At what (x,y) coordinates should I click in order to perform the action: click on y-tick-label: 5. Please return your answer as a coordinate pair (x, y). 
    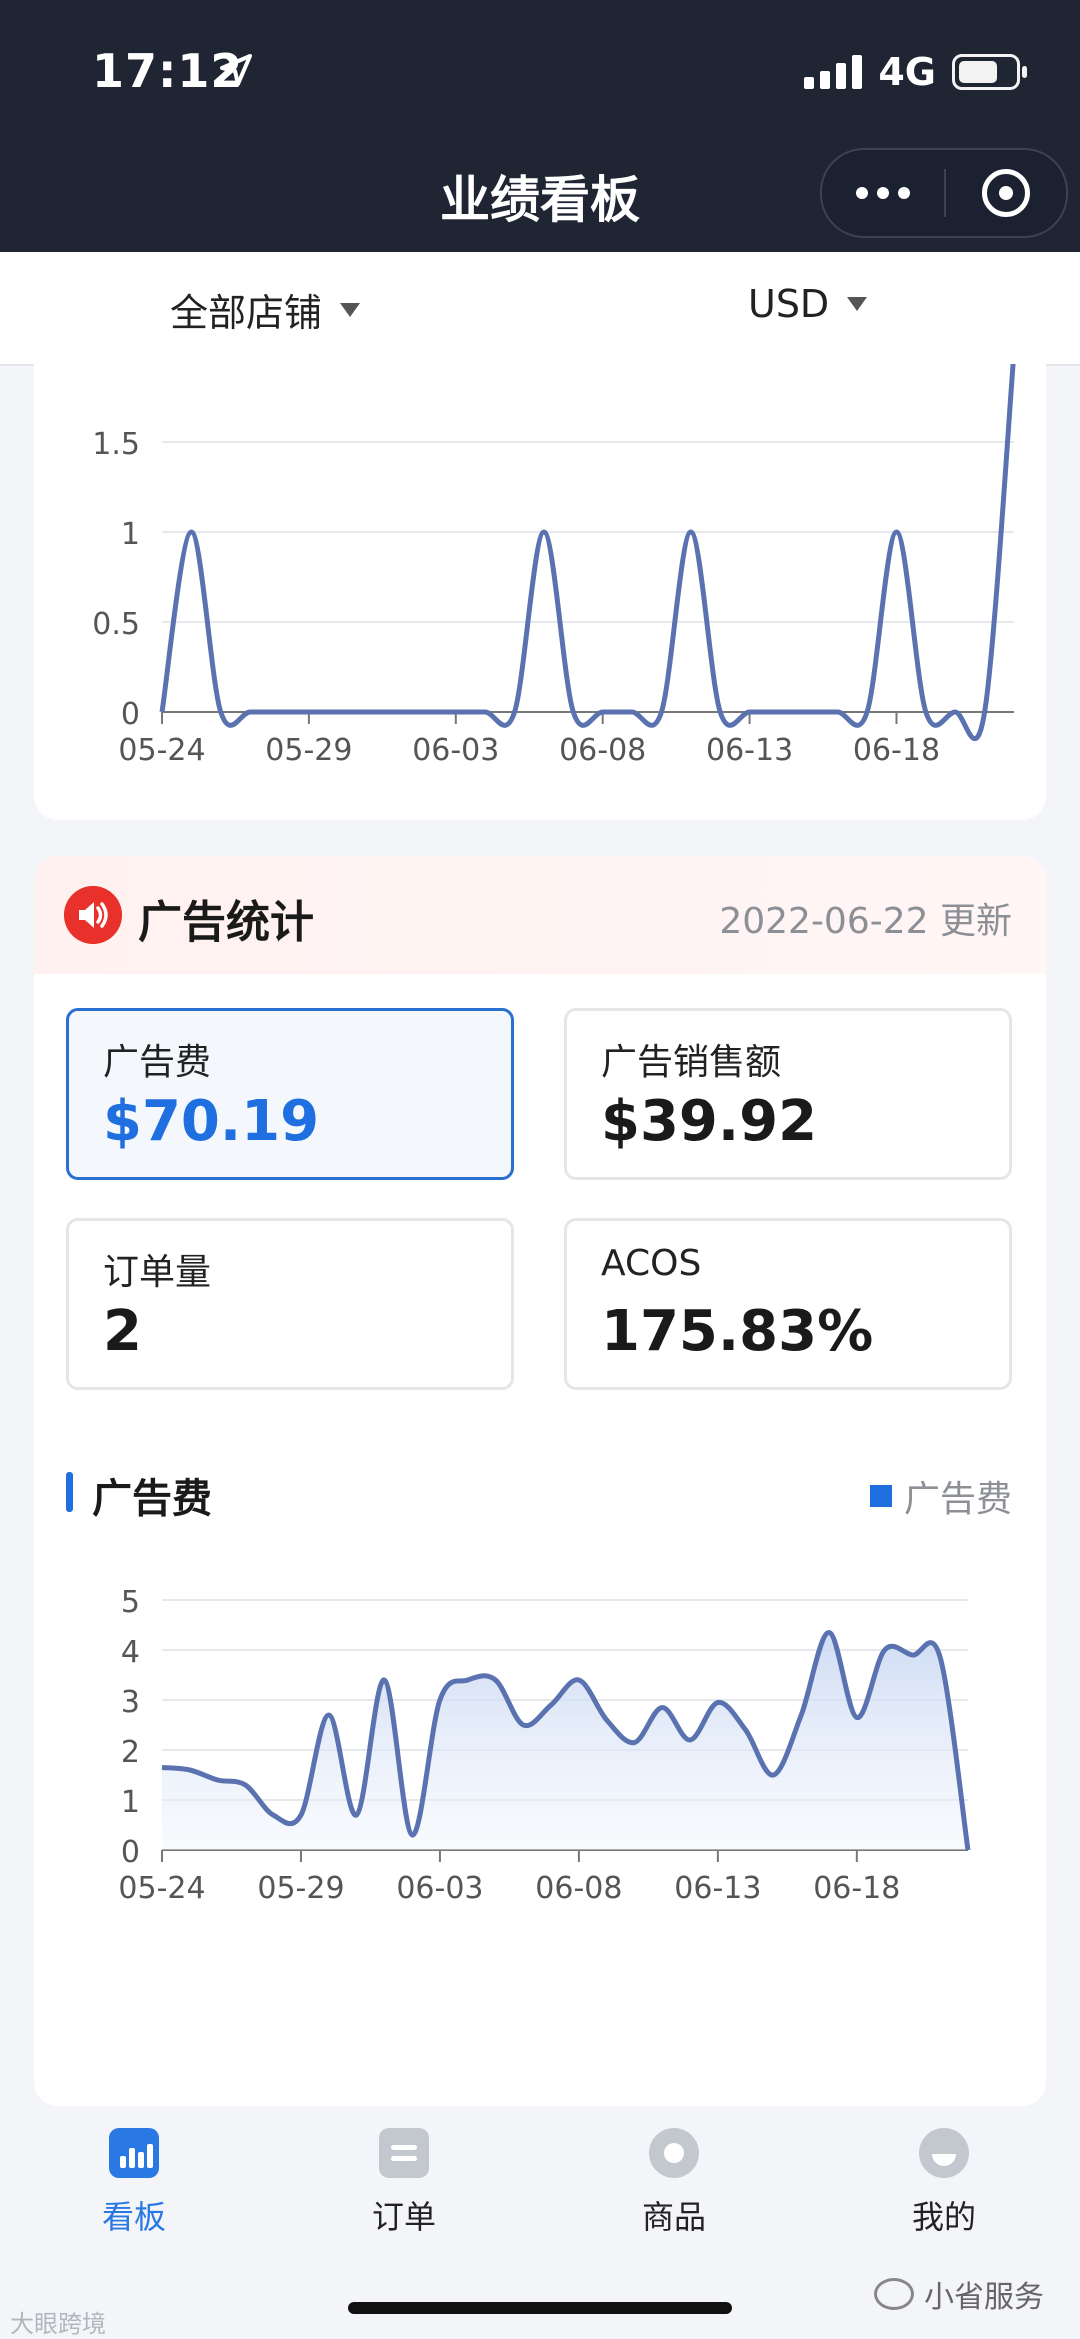
    Looking at the image, I should click on (130, 1602).